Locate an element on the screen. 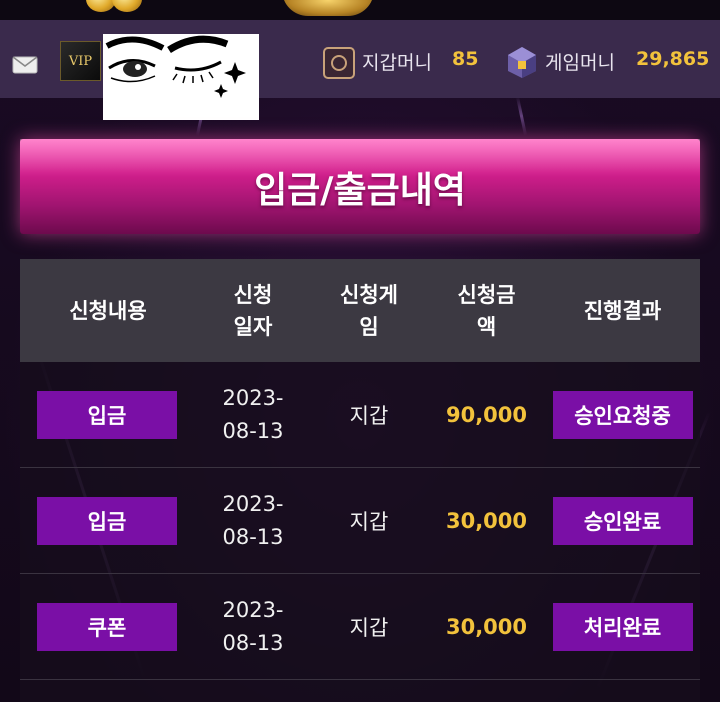  mail-icon is located at coordinates (25, 65).